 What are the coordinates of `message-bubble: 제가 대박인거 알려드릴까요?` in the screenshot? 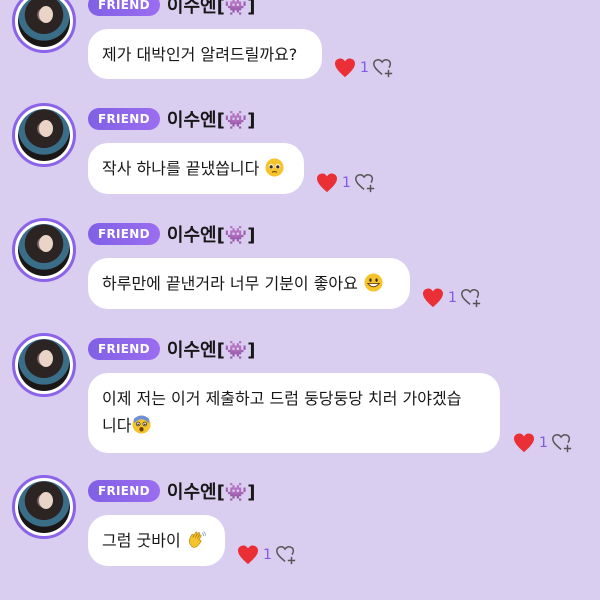 It's located at (205, 54).